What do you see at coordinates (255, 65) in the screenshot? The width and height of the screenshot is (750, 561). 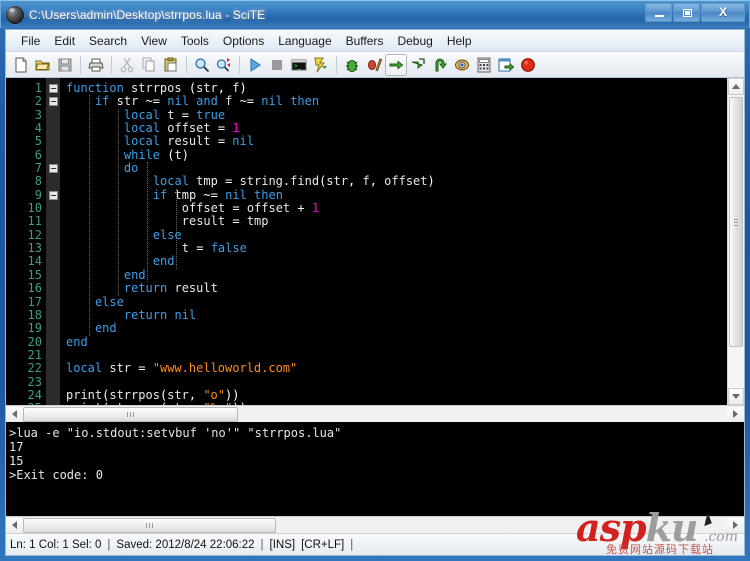 I see `run-icon` at bounding box center [255, 65].